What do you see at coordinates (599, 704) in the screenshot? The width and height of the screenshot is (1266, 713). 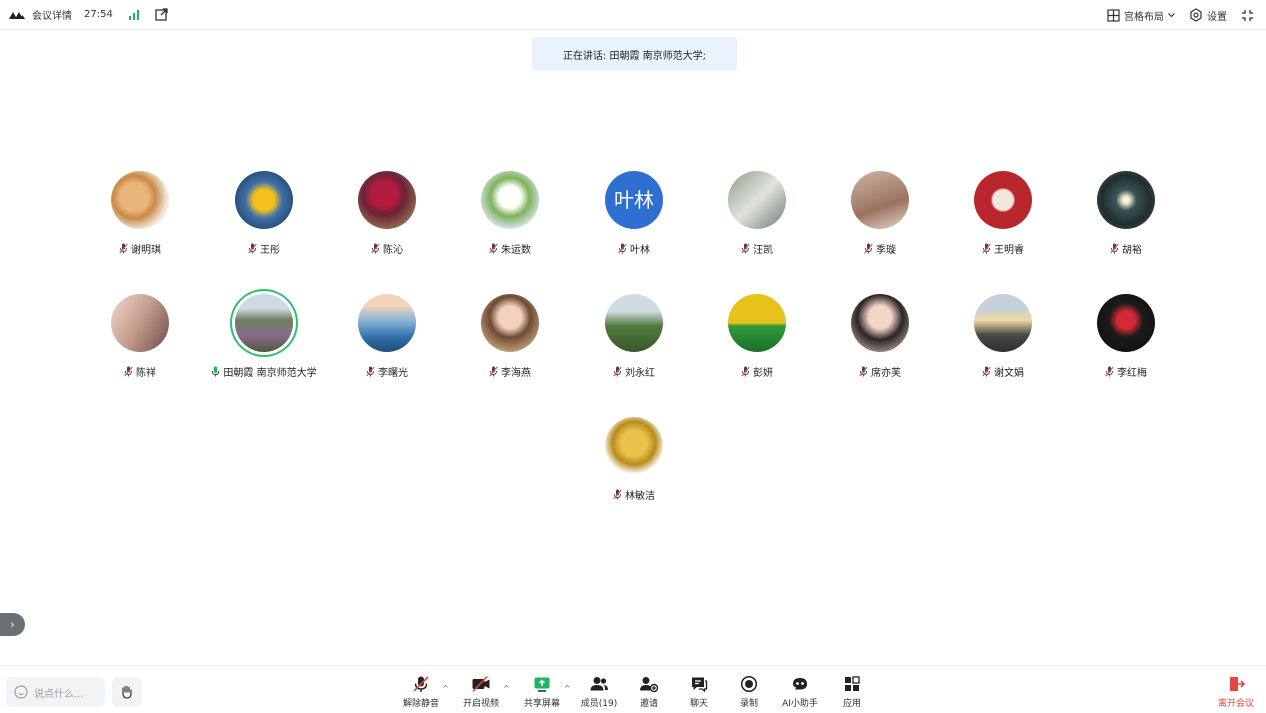 I see `members-label: 成员(19)` at bounding box center [599, 704].